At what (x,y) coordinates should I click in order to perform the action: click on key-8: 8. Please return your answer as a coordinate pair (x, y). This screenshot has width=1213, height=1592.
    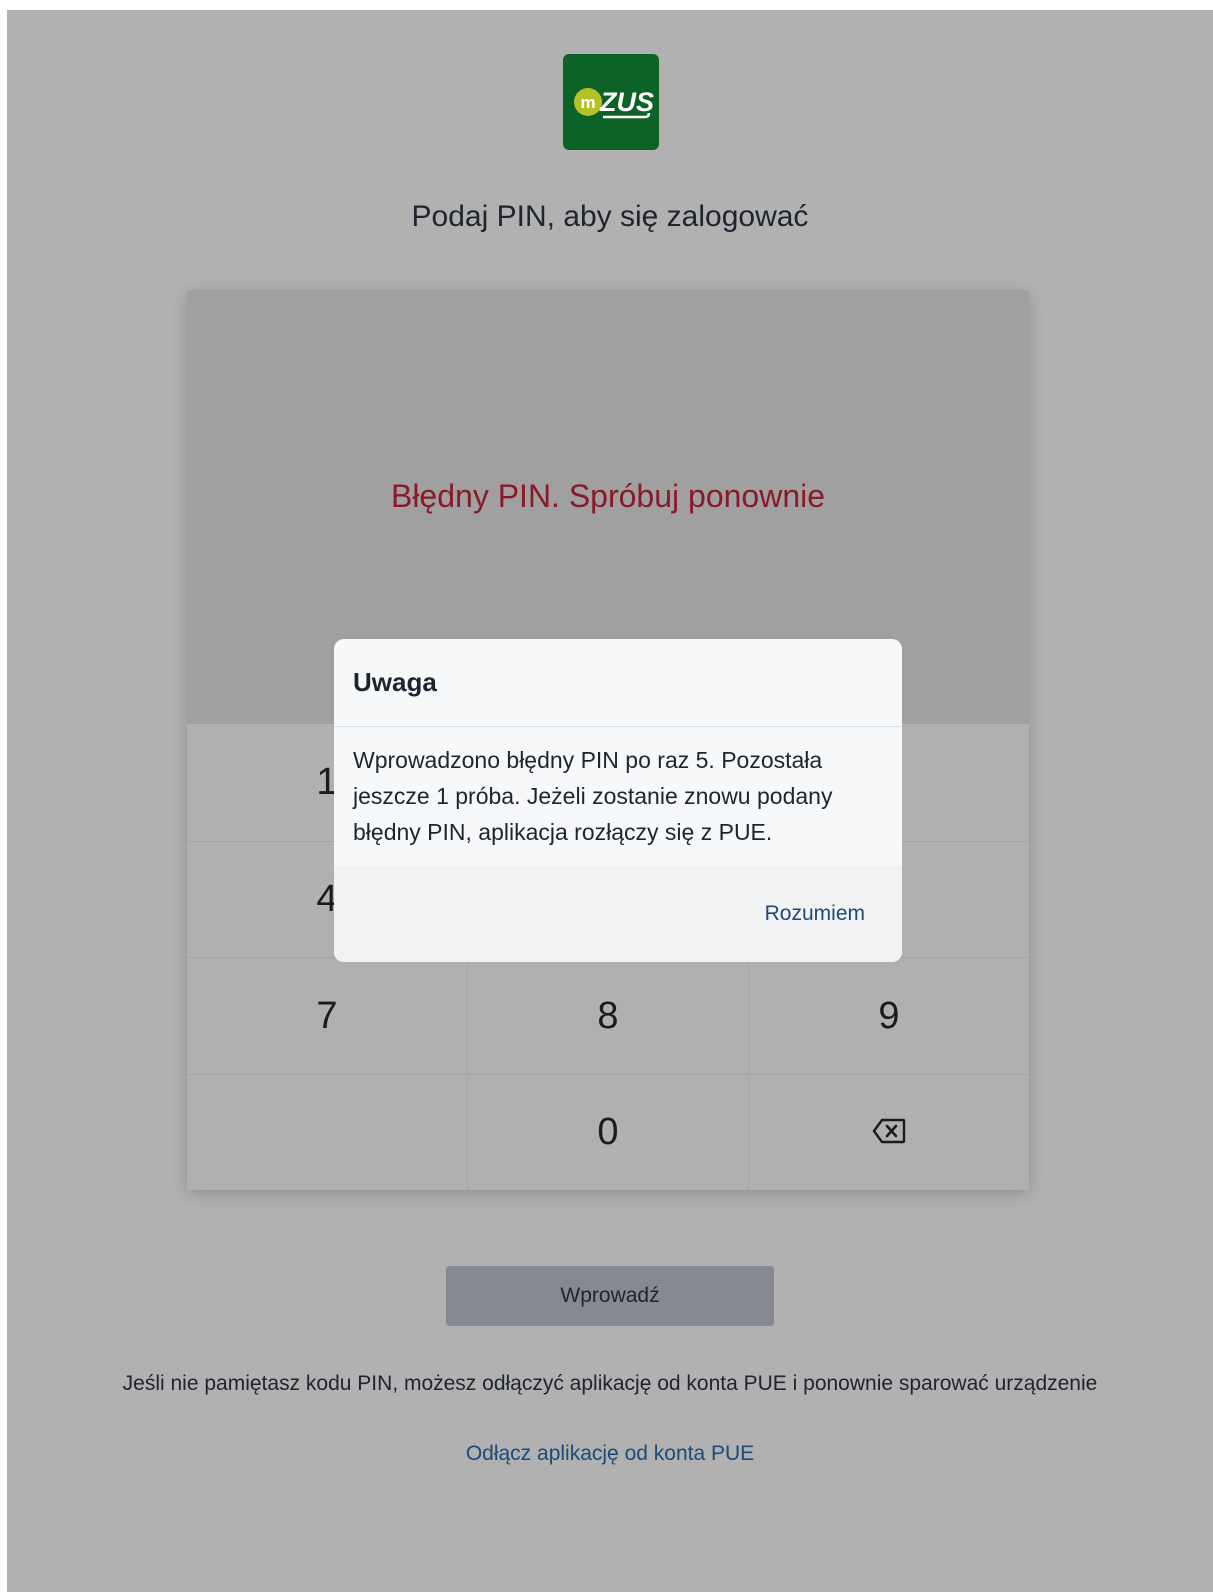
    Looking at the image, I should click on (608, 1016).